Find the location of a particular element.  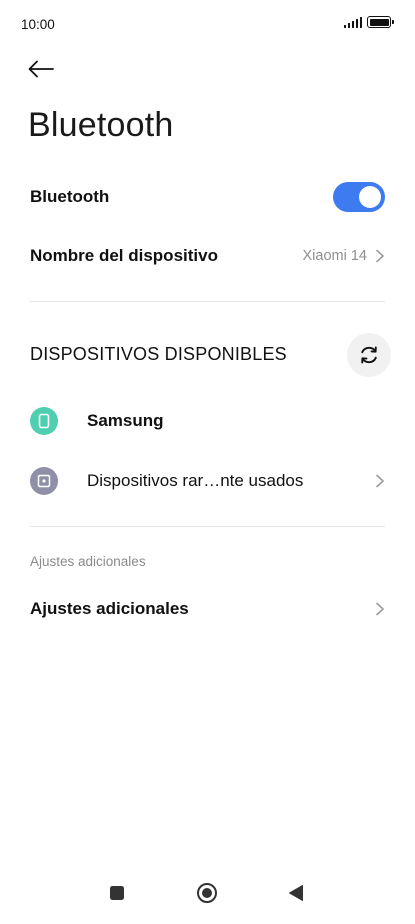

square-icon is located at coordinates (117, 893).